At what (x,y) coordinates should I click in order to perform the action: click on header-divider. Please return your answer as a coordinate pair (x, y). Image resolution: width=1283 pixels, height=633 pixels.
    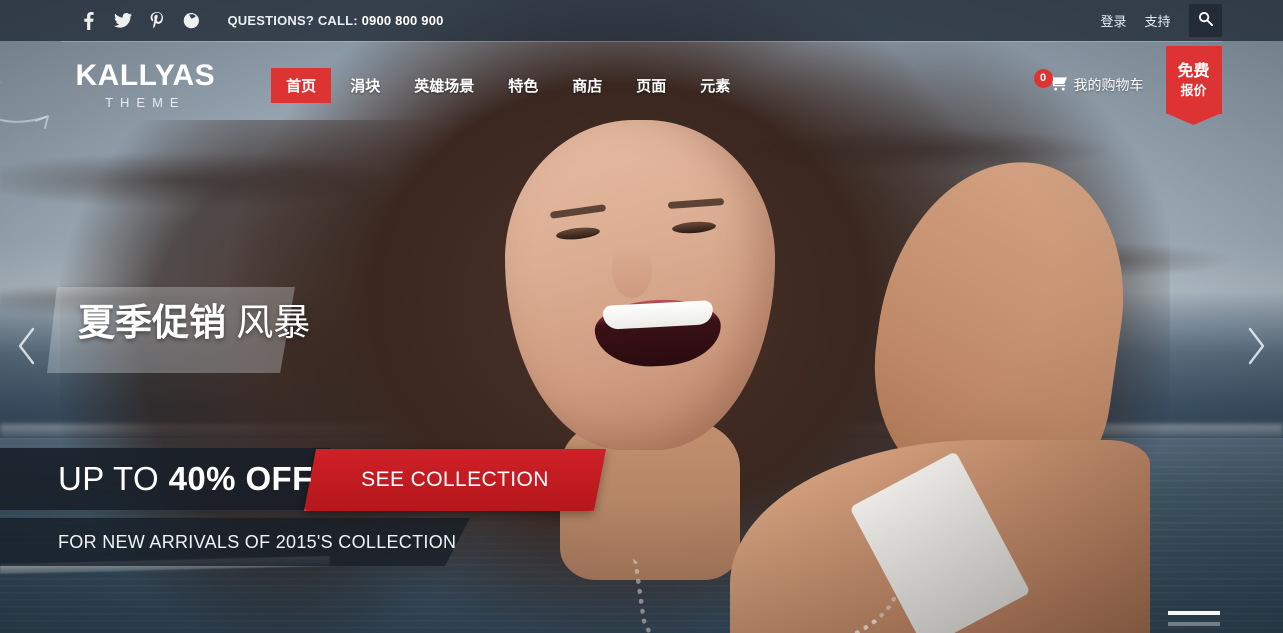
    Looking at the image, I should click on (641, 41).